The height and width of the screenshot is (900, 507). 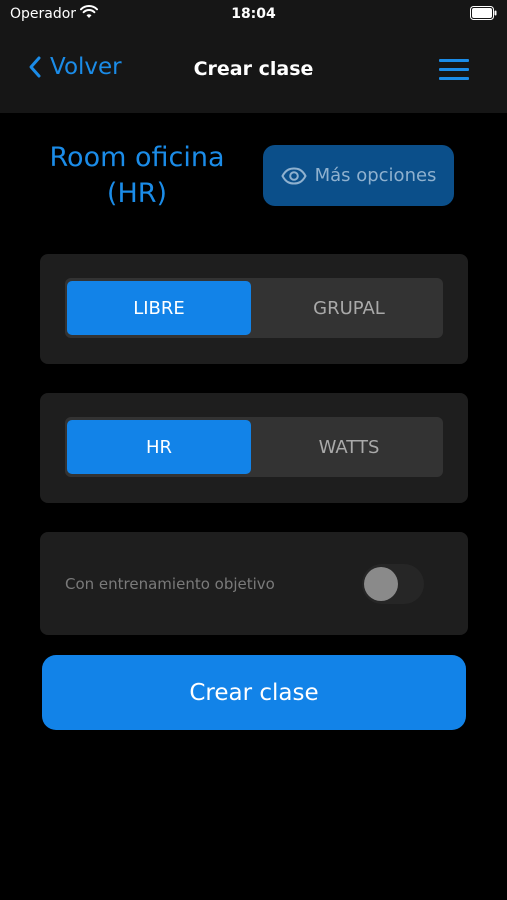 I want to click on room-name: Room oficina, so click(x=137, y=157).